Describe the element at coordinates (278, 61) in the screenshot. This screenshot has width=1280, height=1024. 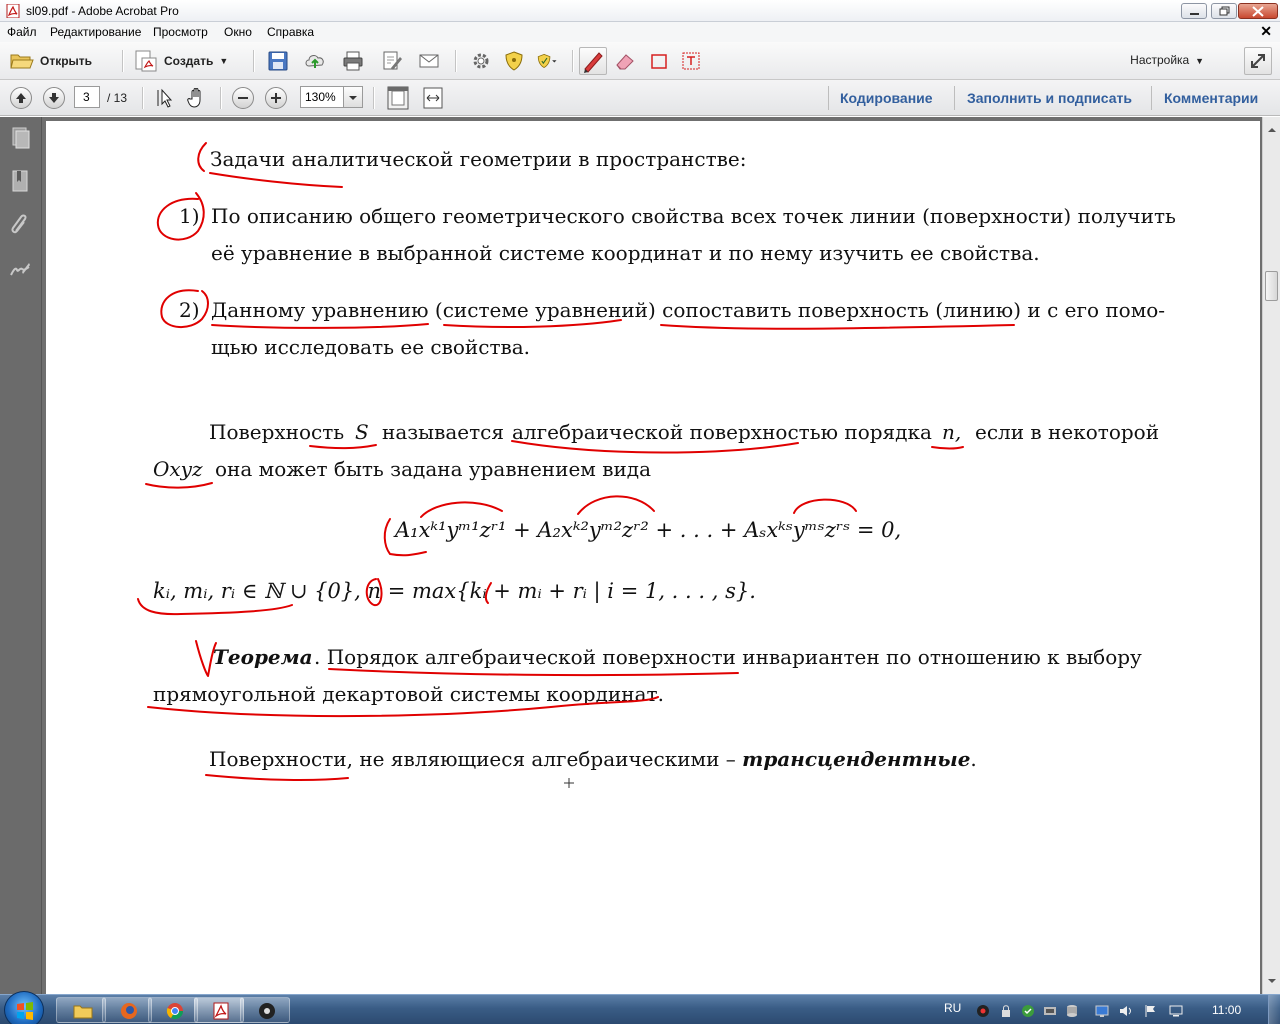
I see `save-icon` at that location.